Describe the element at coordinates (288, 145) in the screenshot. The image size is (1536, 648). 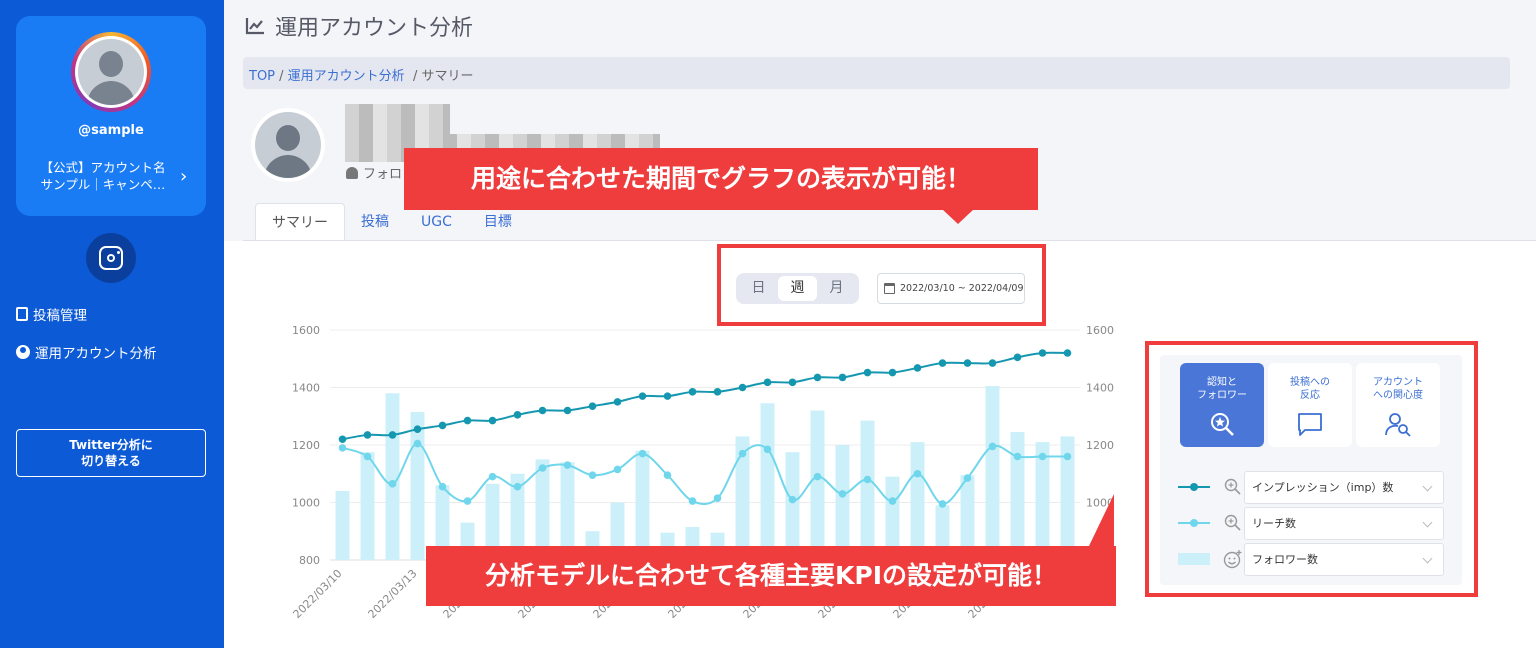
I see `profile-avatar` at that location.